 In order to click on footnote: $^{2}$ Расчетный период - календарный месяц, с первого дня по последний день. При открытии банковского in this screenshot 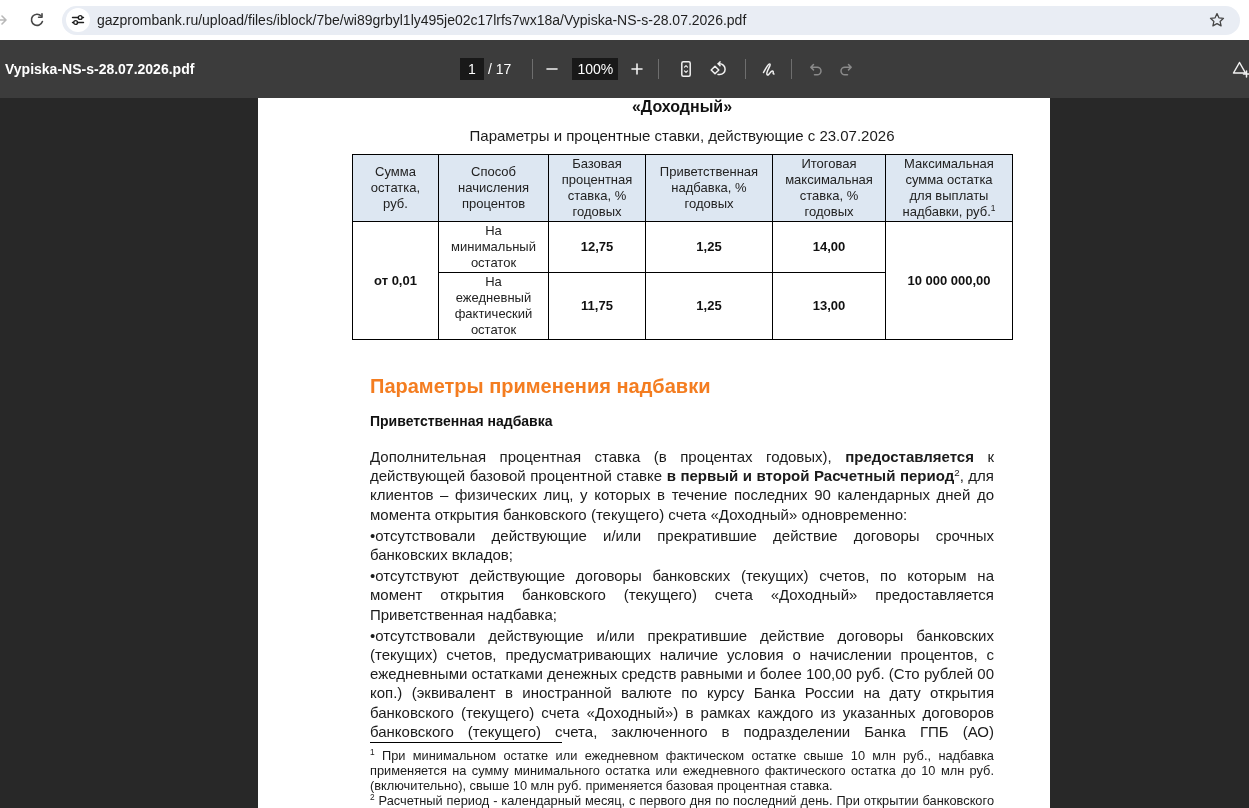, I will do `click(682, 800)`.